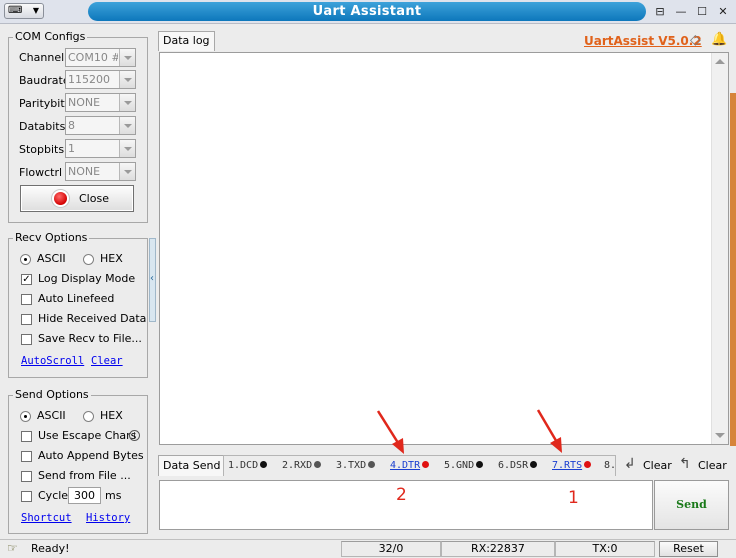 The width and height of the screenshot is (736, 558). Describe the element at coordinates (685, 464) in the screenshot. I see `clear-send-icon: ↰` at that location.